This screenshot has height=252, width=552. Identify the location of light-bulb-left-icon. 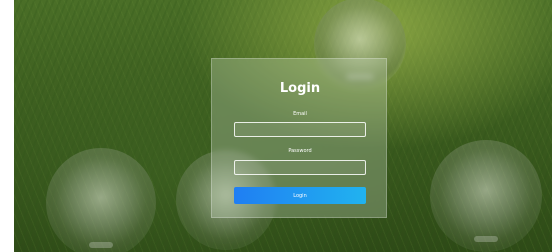
(101, 200).